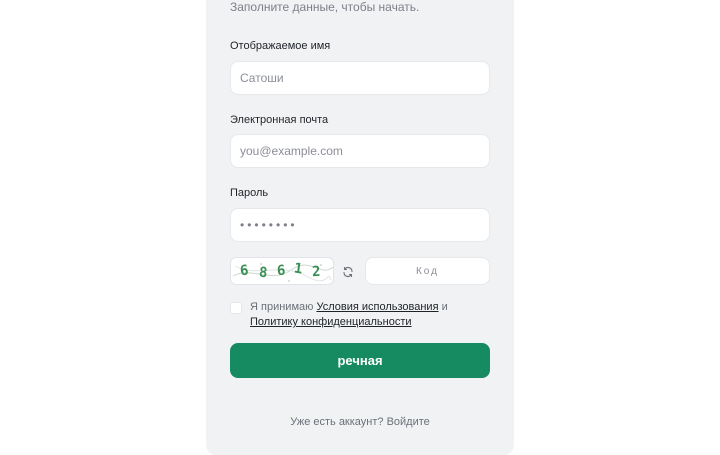 Image resolution: width=720 pixels, height=455 pixels. Describe the element at coordinates (427, 271) in the screenshot. I see `captcha-code-input` at that location.